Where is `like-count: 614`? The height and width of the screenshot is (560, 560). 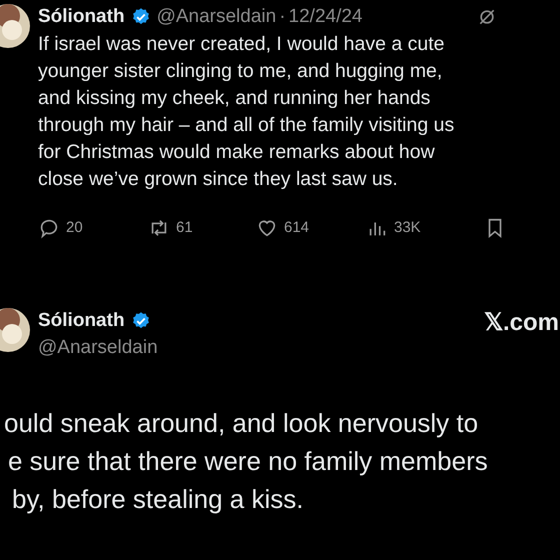 like-count: 614 is located at coordinates (297, 228).